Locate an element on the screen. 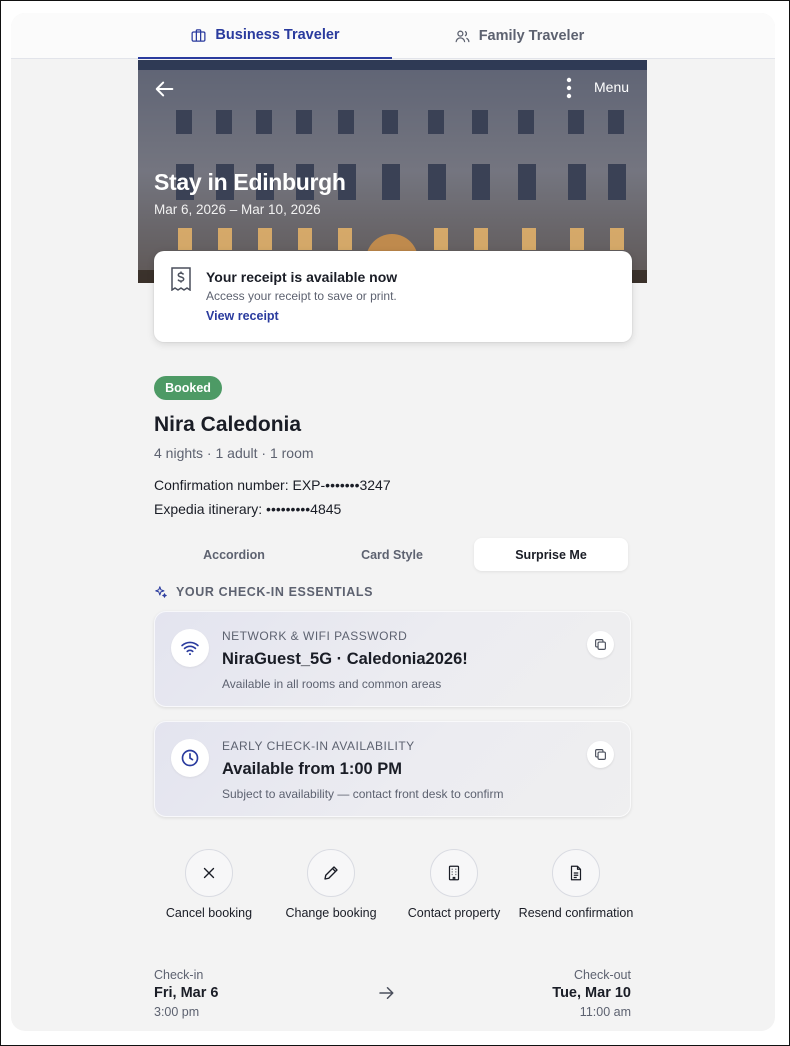 The image size is (790, 1046). tab-family-traveler: Family Traveler is located at coordinates (519, 36).